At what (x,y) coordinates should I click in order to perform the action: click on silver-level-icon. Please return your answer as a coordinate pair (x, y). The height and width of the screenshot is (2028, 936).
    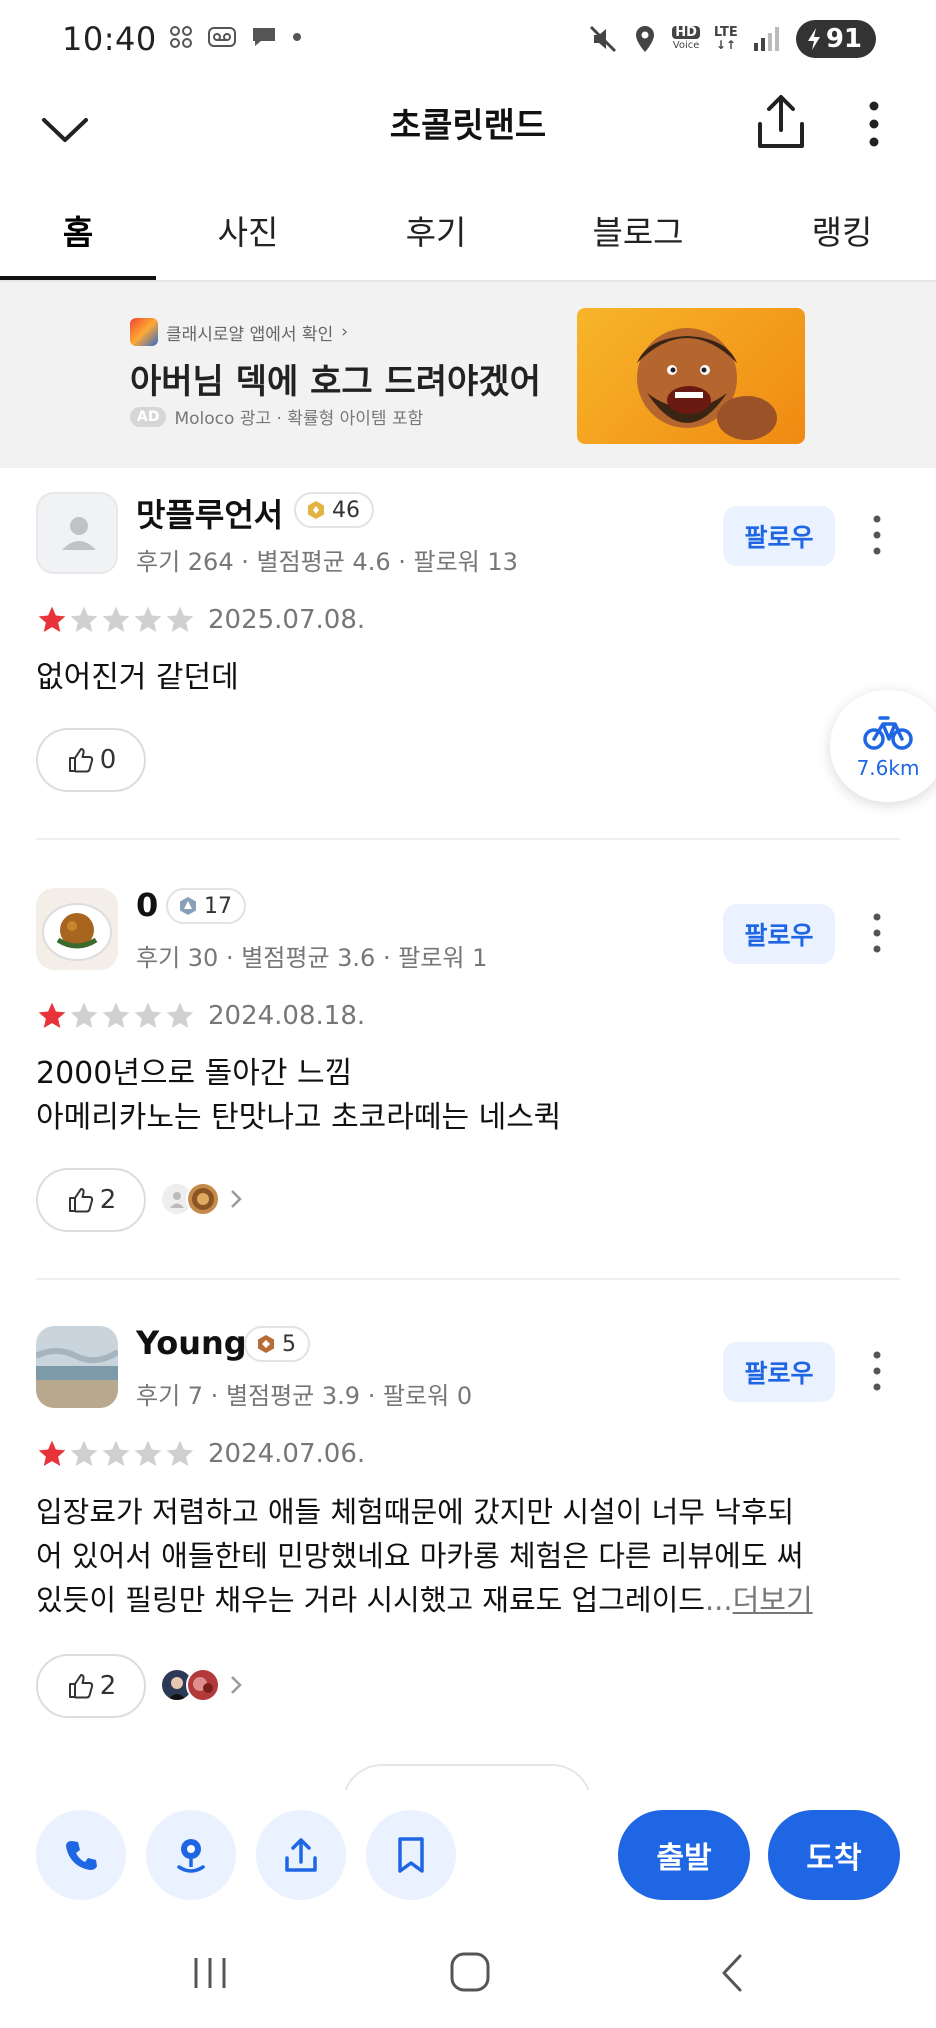
    Looking at the image, I should click on (188, 906).